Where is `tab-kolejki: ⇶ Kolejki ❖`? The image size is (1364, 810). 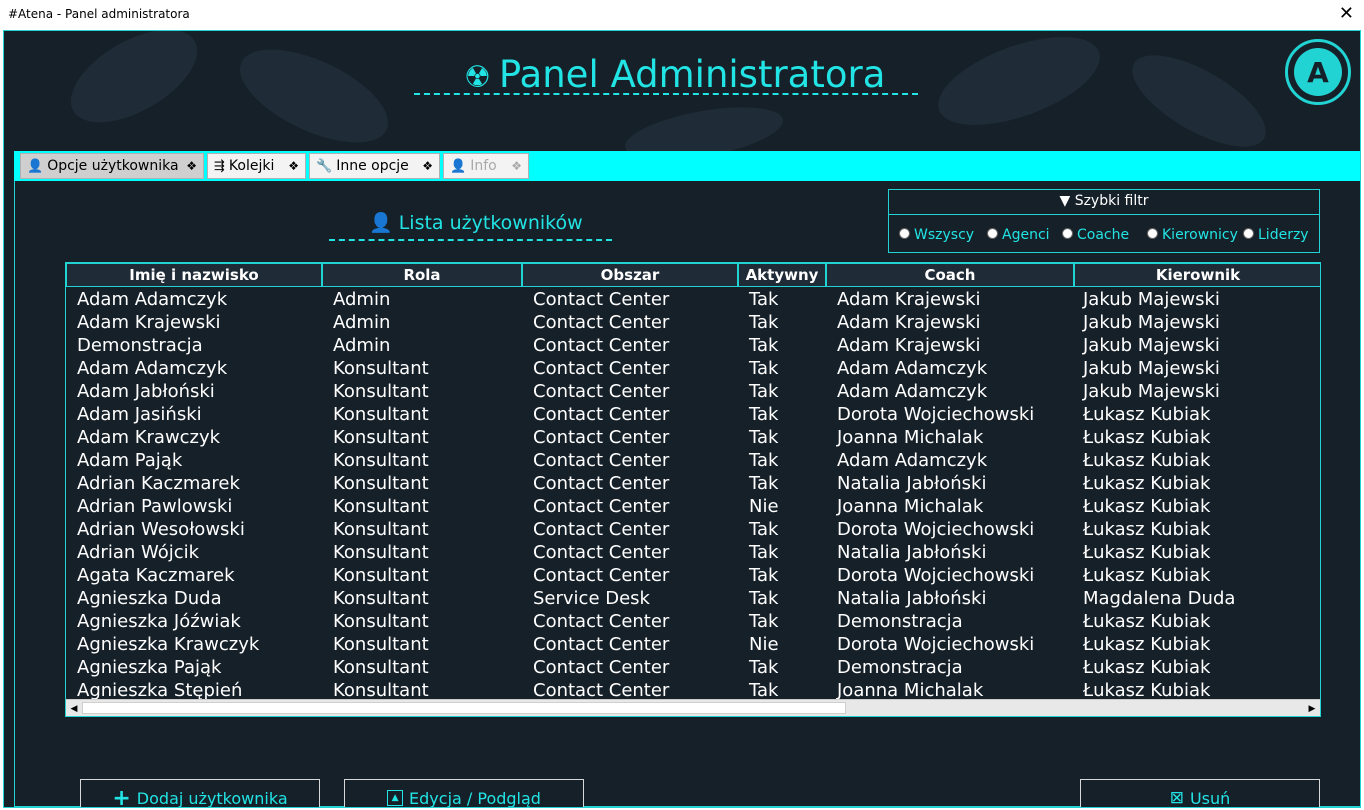
tab-kolejki: ⇶ Kolejki ❖ is located at coordinates (256, 166).